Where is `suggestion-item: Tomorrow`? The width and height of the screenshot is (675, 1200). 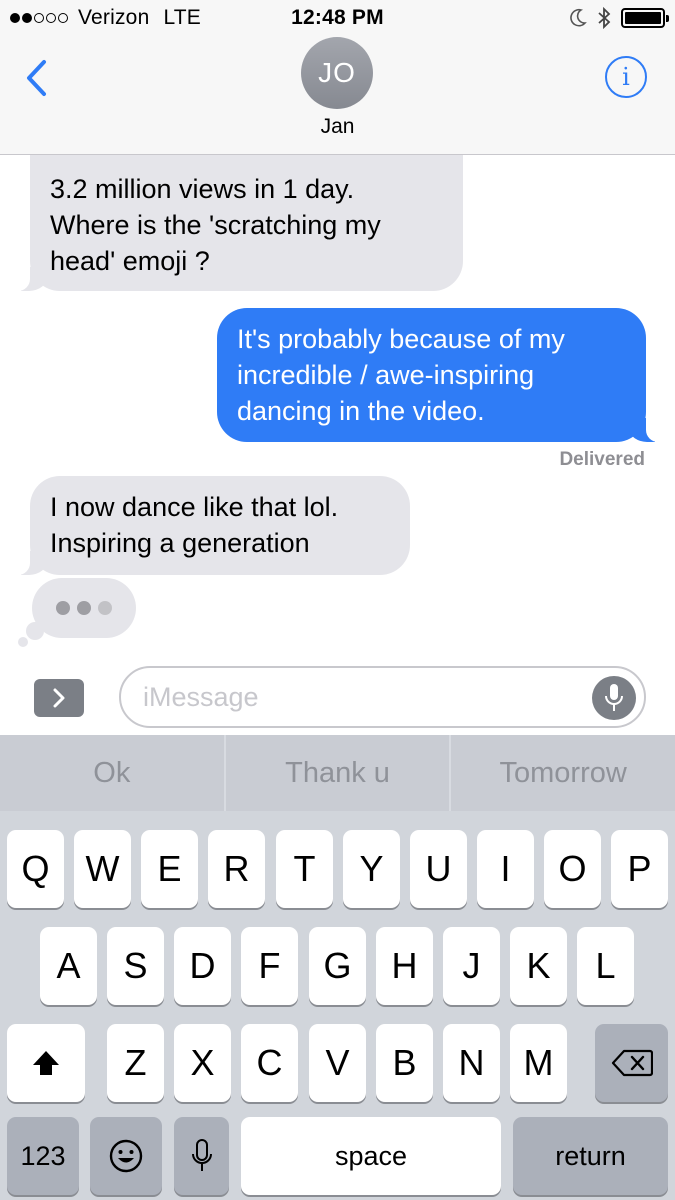 suggestion-item: Tomorrow is located at coordinates (563, 773).